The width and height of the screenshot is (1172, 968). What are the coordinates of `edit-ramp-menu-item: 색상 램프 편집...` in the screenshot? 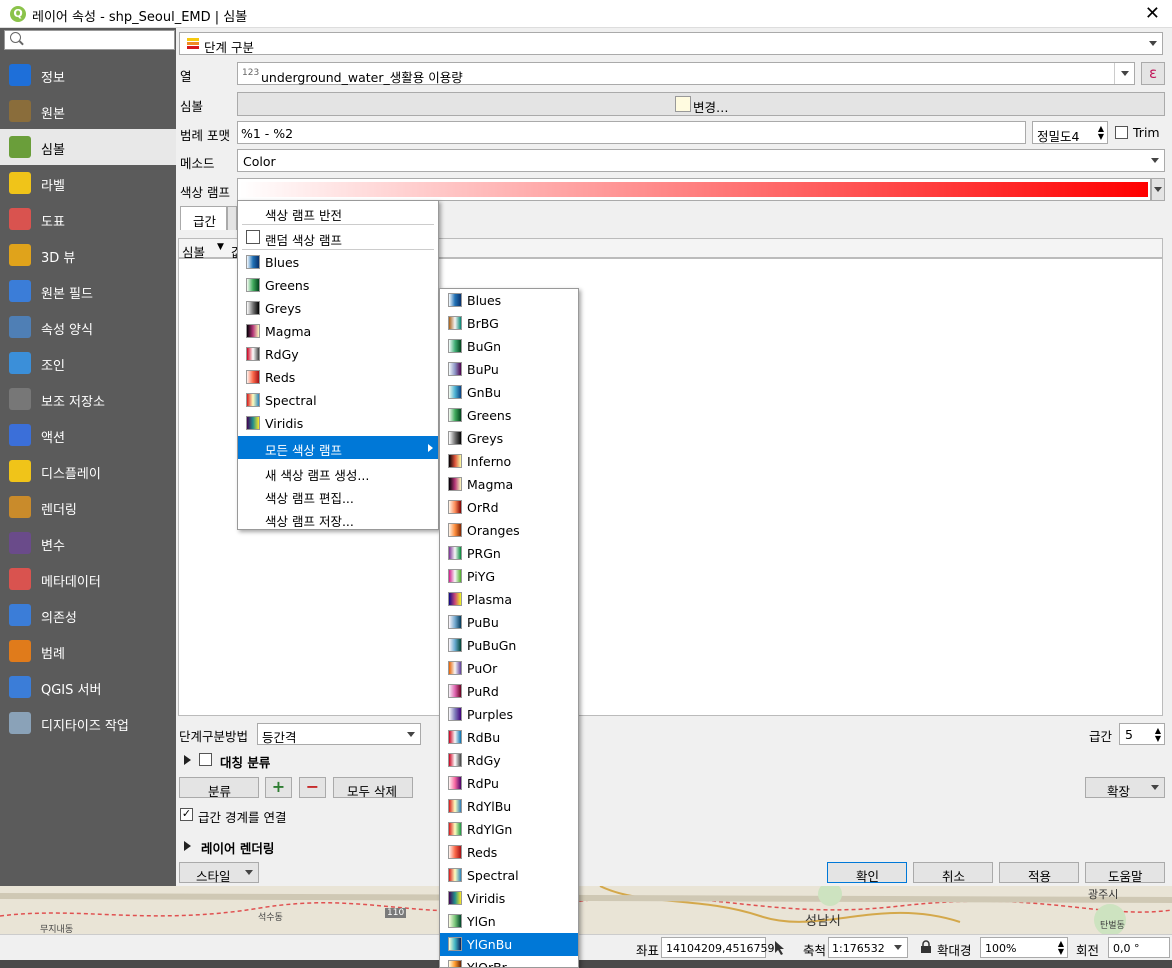 It's located at (338, 495).